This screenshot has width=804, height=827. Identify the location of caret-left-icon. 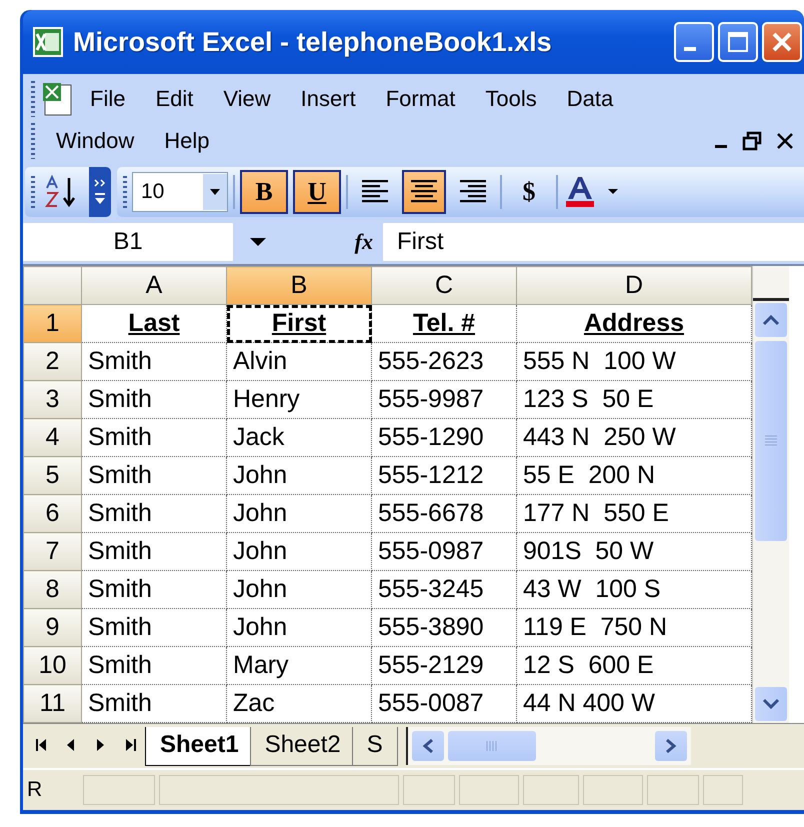
(428, 746).